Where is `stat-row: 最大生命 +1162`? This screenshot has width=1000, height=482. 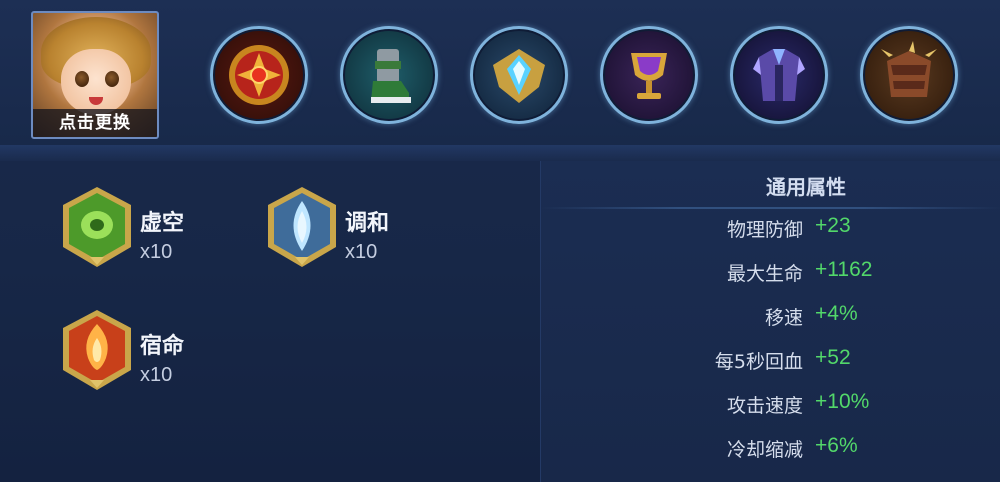
stat-row: 最大生命 +1162 is located at coordinates (770, 273).